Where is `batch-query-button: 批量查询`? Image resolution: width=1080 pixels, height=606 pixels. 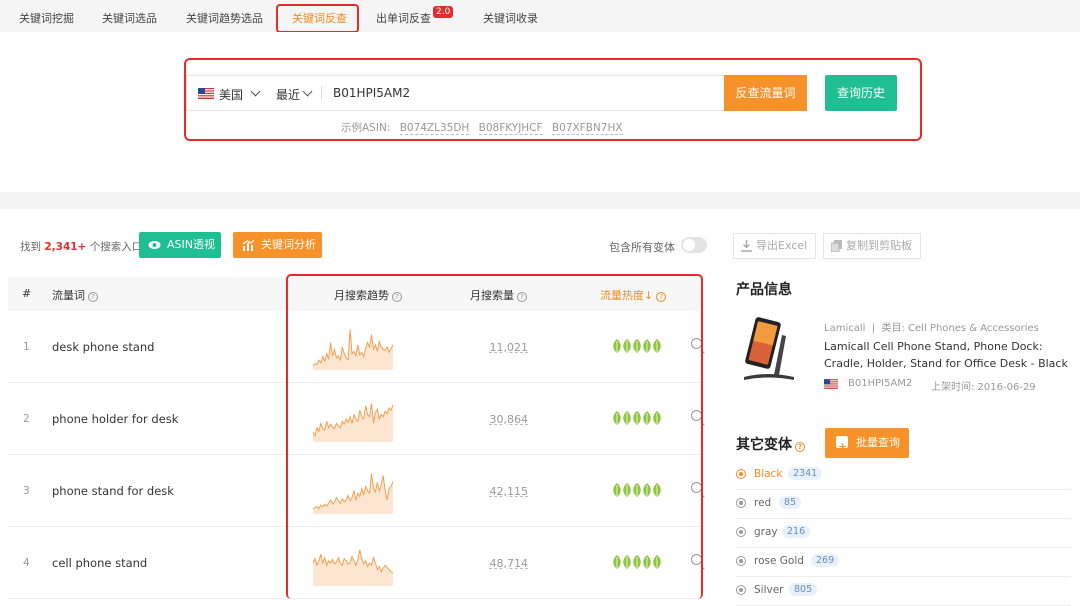
batch-query-button: 批量查询 is located at coordinates (867, 445).